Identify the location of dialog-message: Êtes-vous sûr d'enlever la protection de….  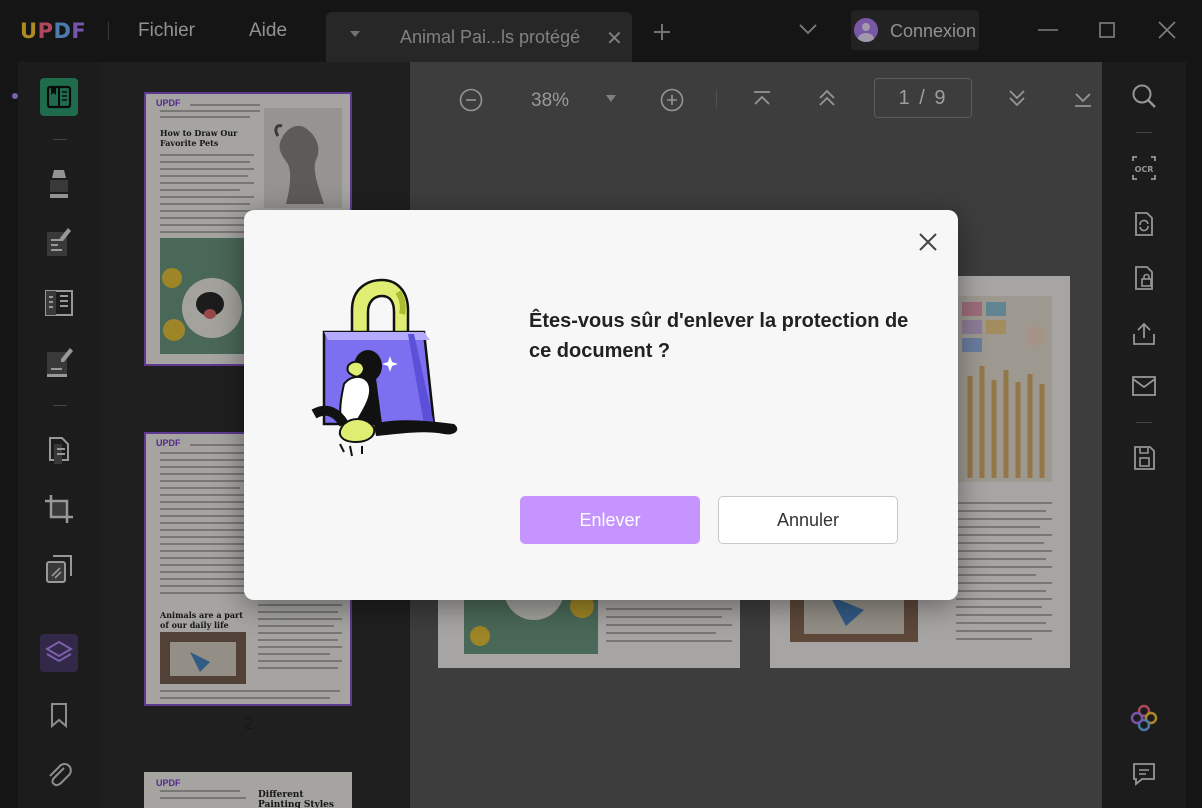
(719, 336).